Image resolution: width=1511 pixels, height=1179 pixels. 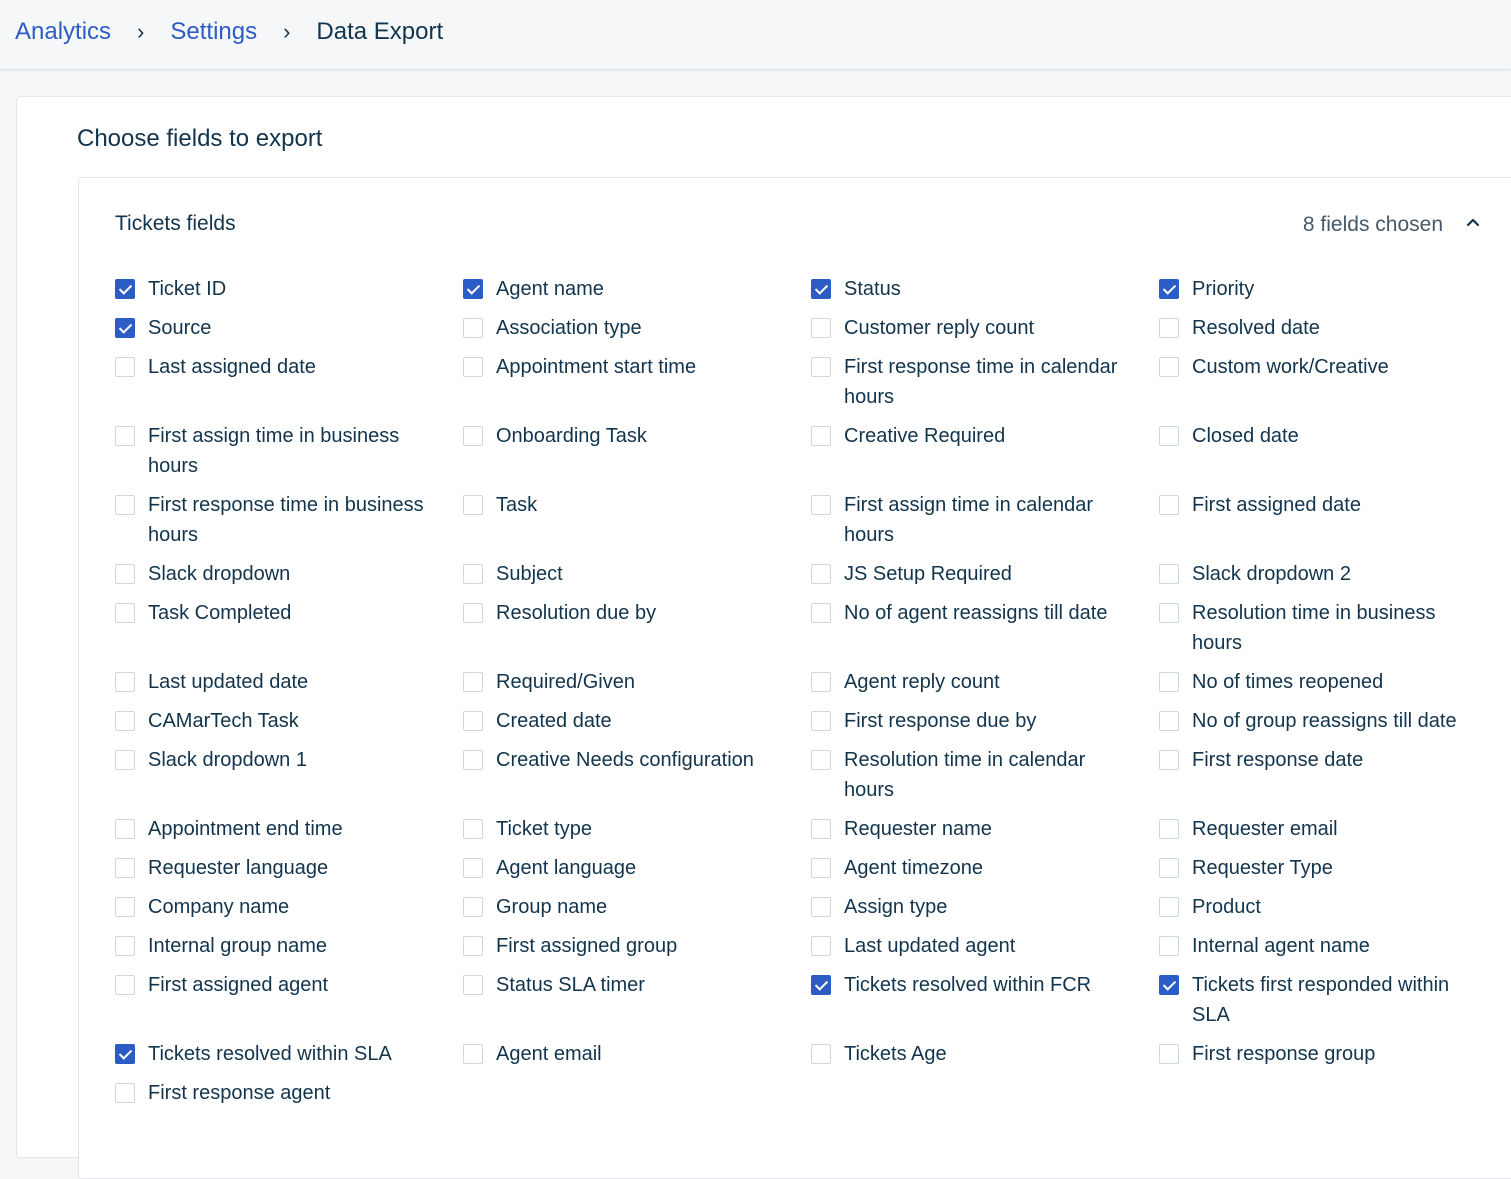 I want to click on field-option: Closed date, so click(x=1333, y=455).